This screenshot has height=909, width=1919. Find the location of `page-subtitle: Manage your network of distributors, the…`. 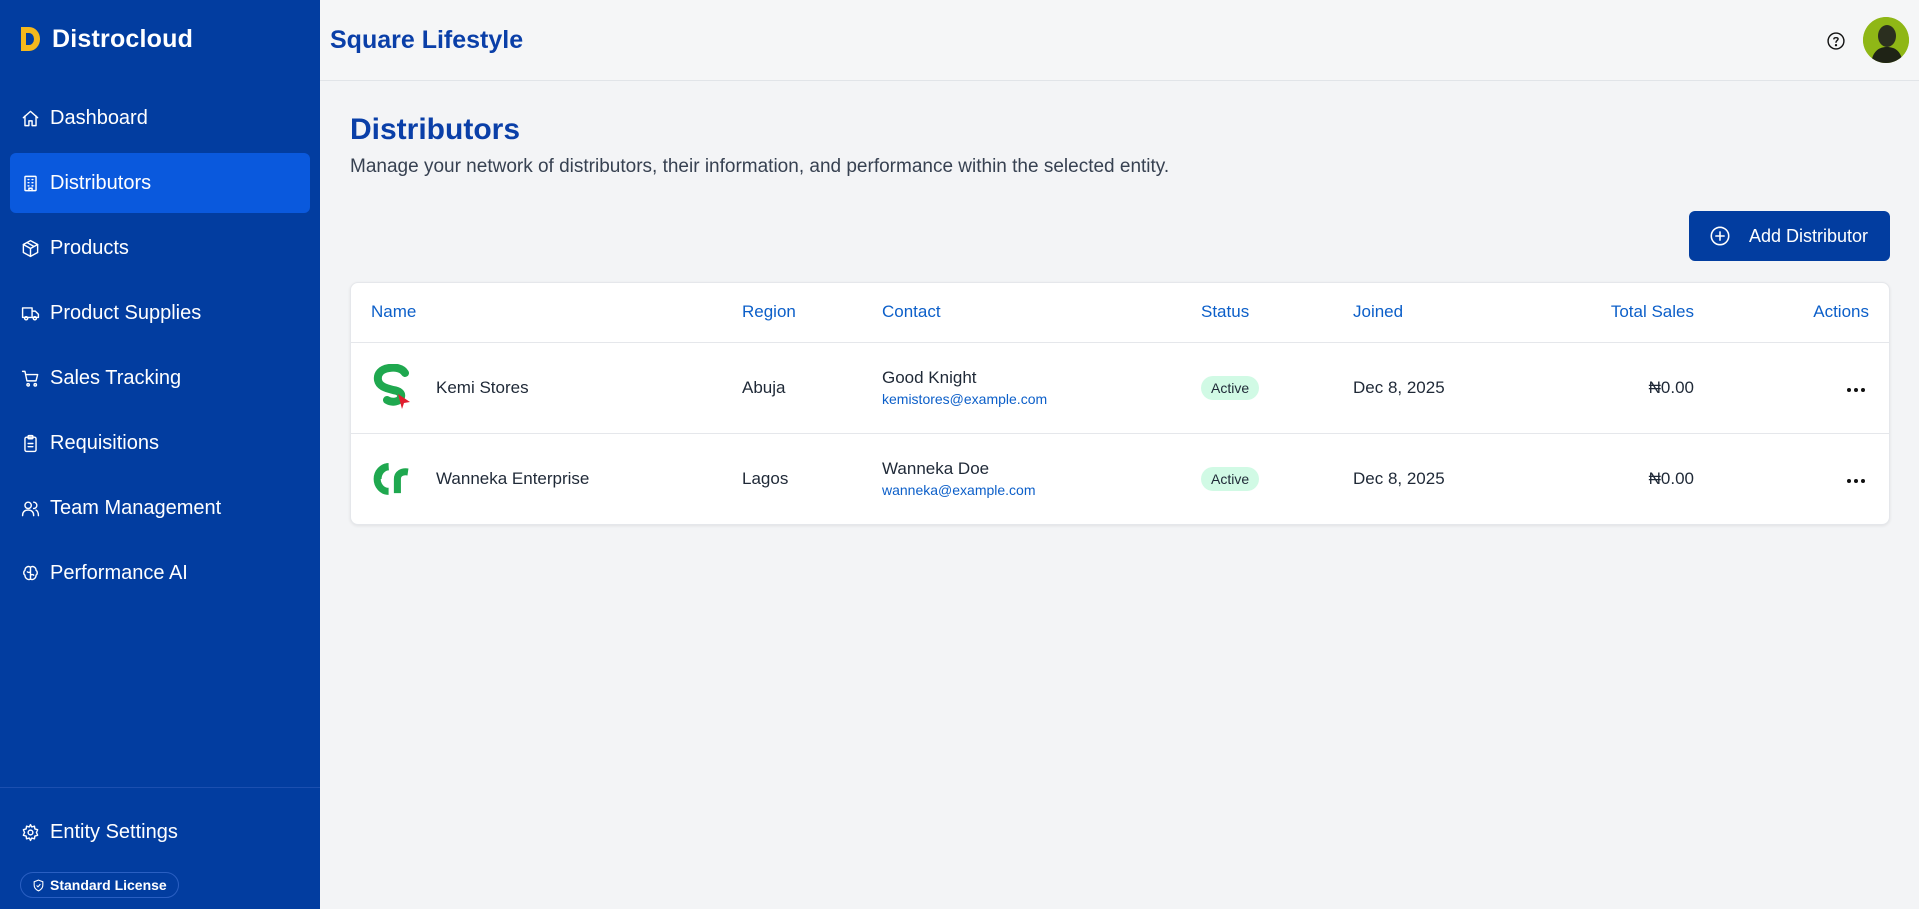

page-subtitle: Manage your network of distributors, the… is located at coordinates (760, 166).